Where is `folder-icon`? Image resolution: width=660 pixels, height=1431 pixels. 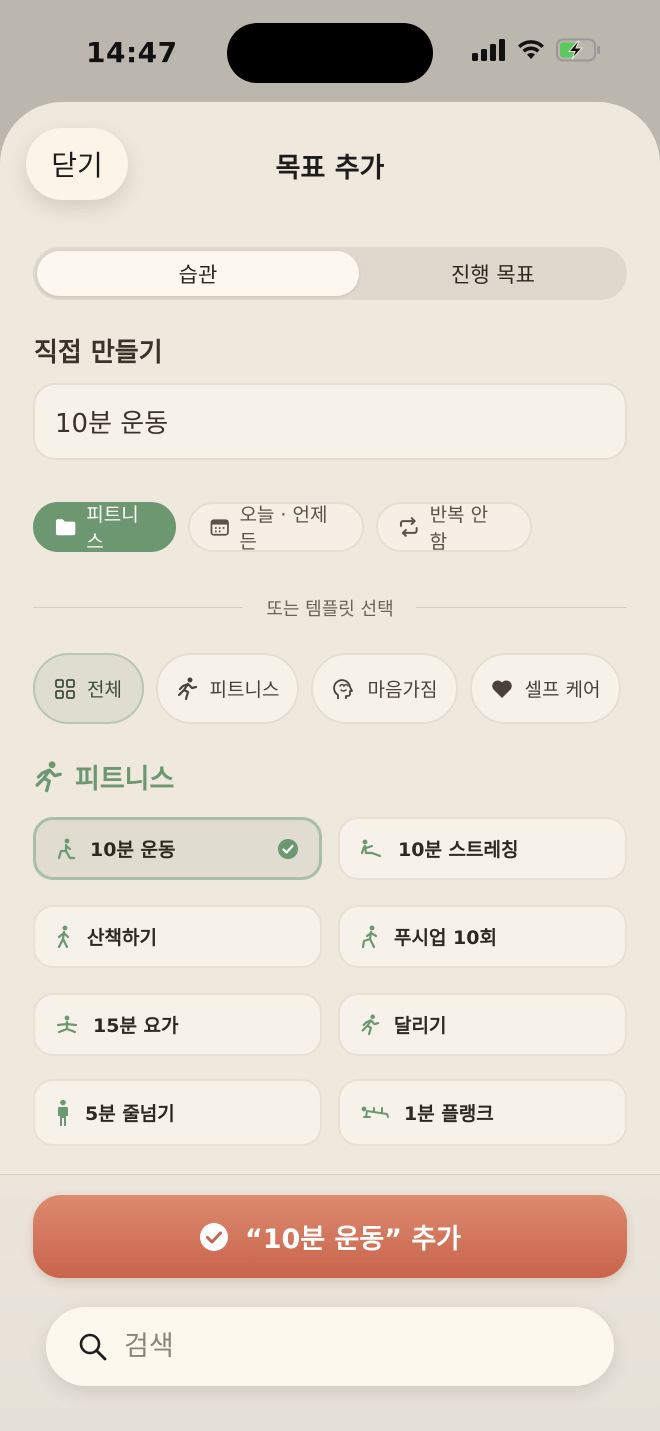
folder-icon is located at coordinates (65, 527).